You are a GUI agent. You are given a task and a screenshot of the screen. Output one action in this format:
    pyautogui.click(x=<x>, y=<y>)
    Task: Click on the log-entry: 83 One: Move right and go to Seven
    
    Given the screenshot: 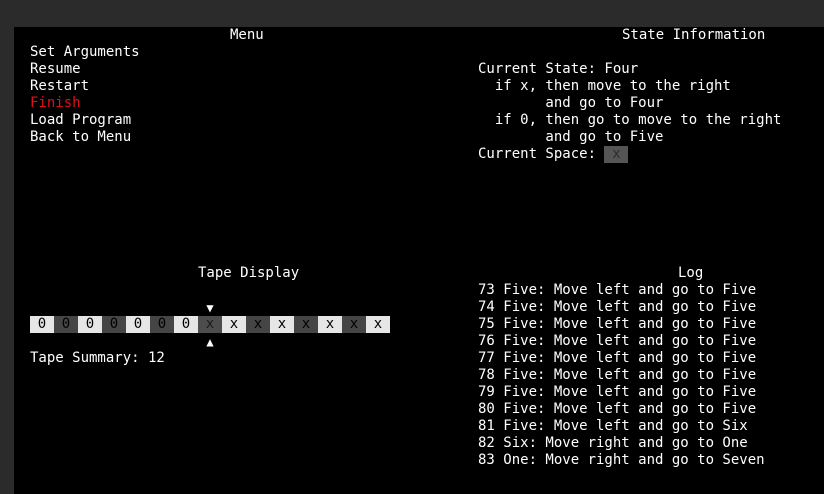 What is the action you would take?
    pyautogui.click(x=621, y=460)
    